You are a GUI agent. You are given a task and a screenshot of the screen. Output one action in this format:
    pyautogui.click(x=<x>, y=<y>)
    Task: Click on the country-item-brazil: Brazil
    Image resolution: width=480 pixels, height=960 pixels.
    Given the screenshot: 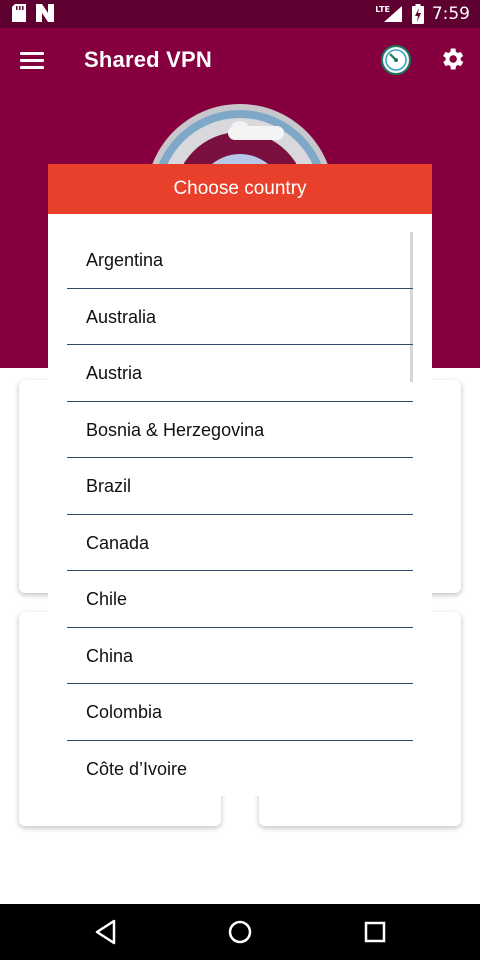 What is the action you would take?
    pyautogui.click(x=240, y=486)
    